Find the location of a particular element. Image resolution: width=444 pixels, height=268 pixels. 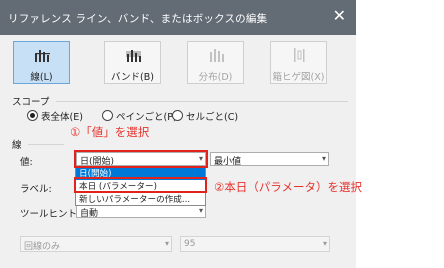

scope-divider is located at coordinates (202, 101).